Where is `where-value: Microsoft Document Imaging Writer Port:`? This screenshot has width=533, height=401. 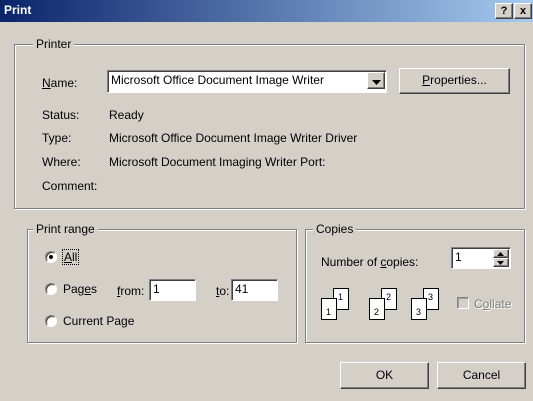
where-value: Microsoft Document Imaging Writer Port: is located at coordinates (217, 162).